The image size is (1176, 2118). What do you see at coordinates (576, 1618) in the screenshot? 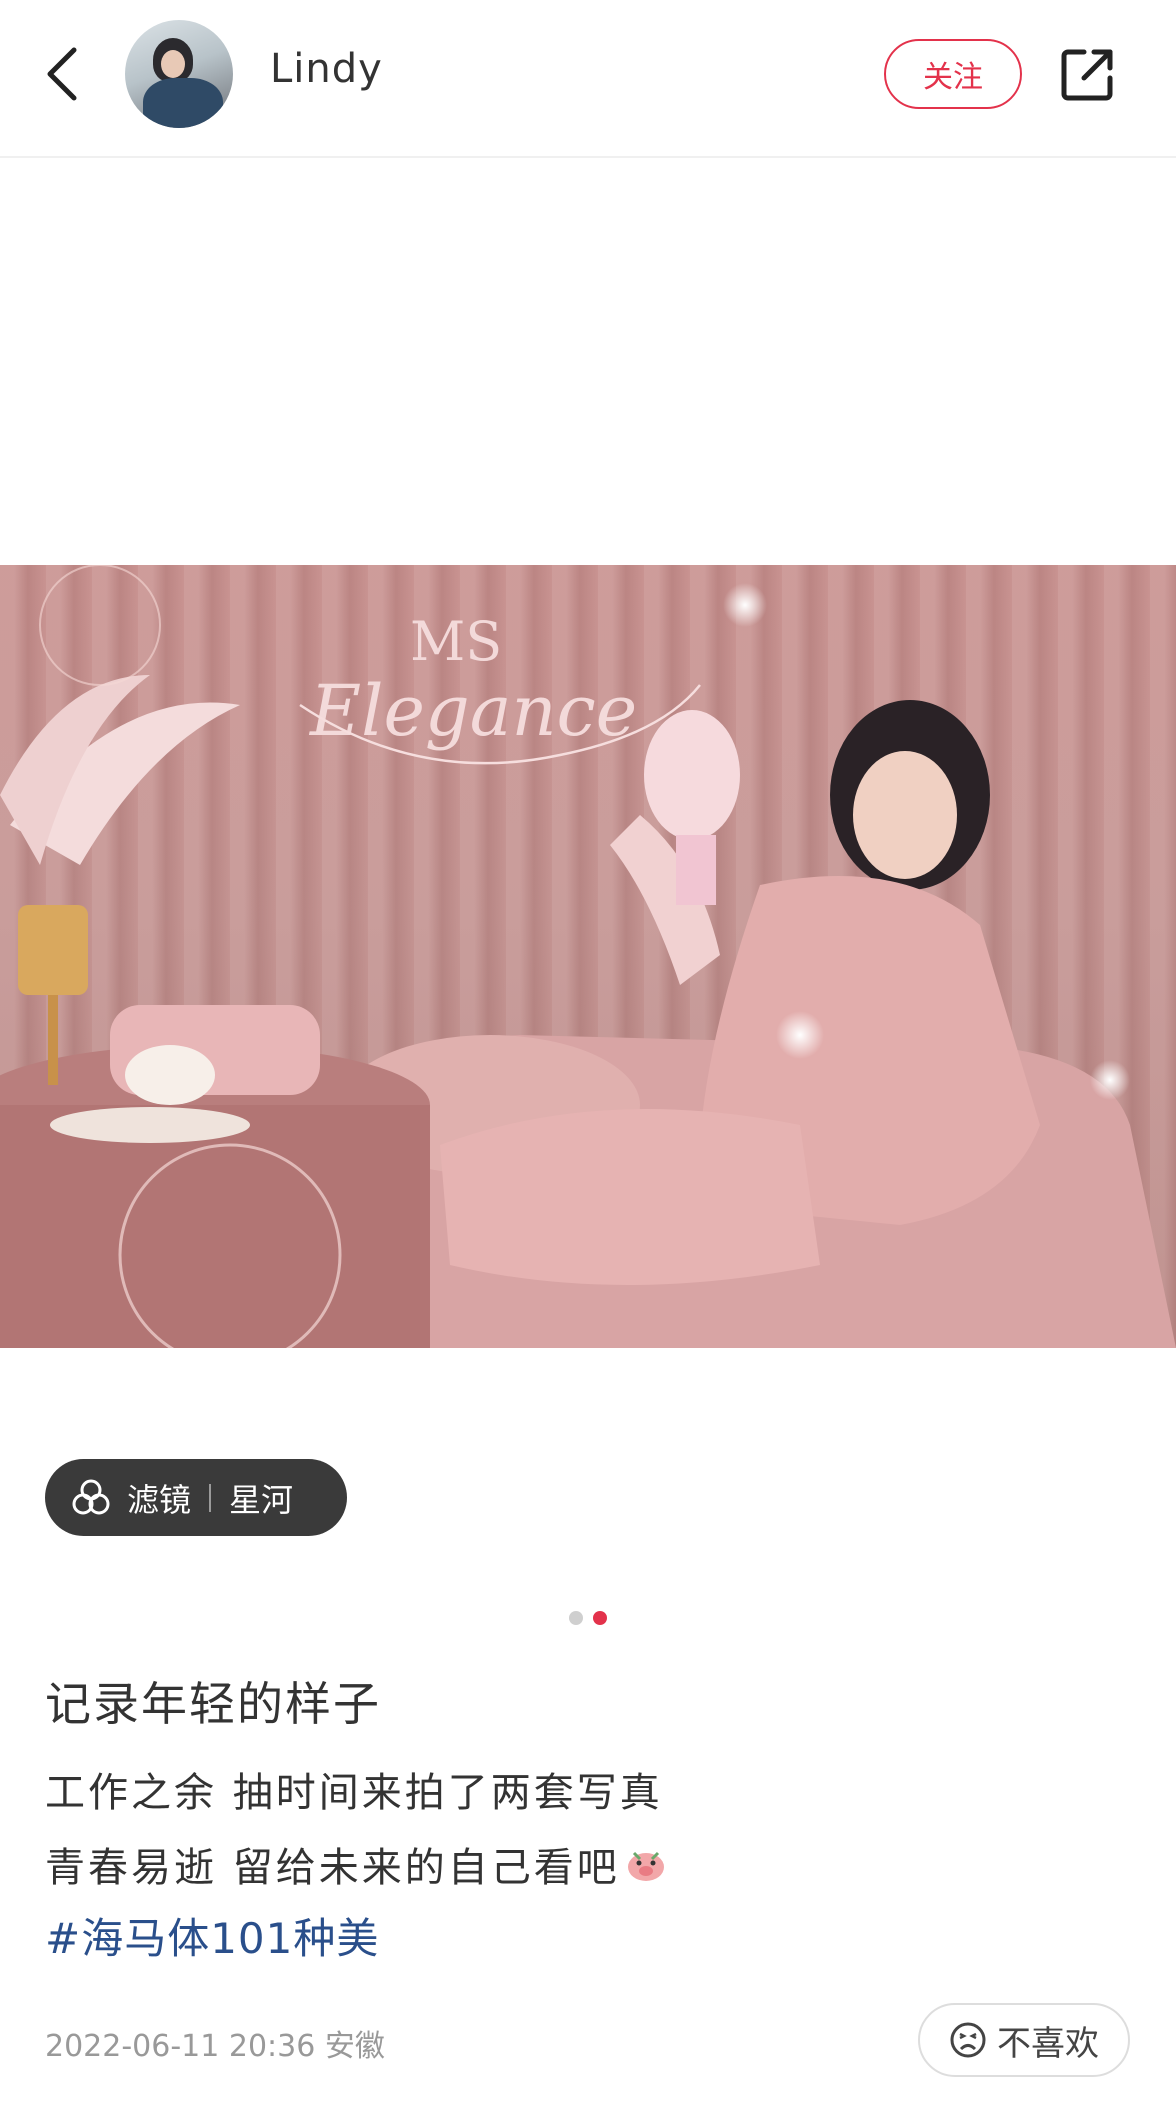
I see `carousel-dot` at bounding box center [576, 1618].